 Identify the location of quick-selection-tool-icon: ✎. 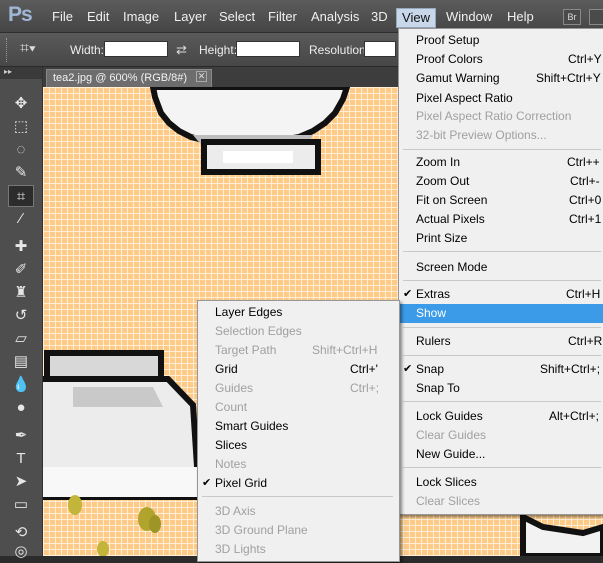
(21, 173).